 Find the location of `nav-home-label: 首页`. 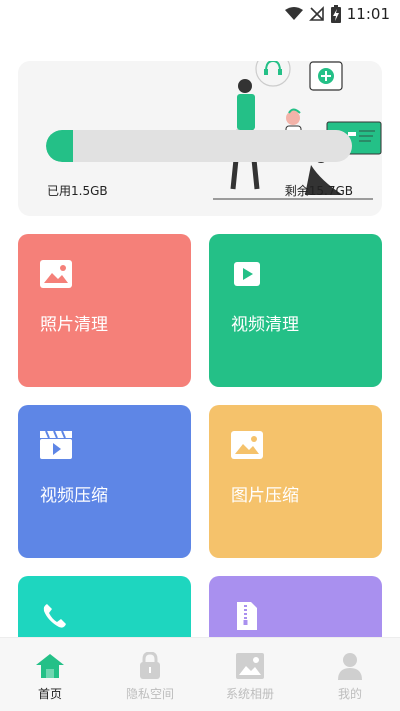

nav-home-label: 首页 is located at coordinates (49, 694).